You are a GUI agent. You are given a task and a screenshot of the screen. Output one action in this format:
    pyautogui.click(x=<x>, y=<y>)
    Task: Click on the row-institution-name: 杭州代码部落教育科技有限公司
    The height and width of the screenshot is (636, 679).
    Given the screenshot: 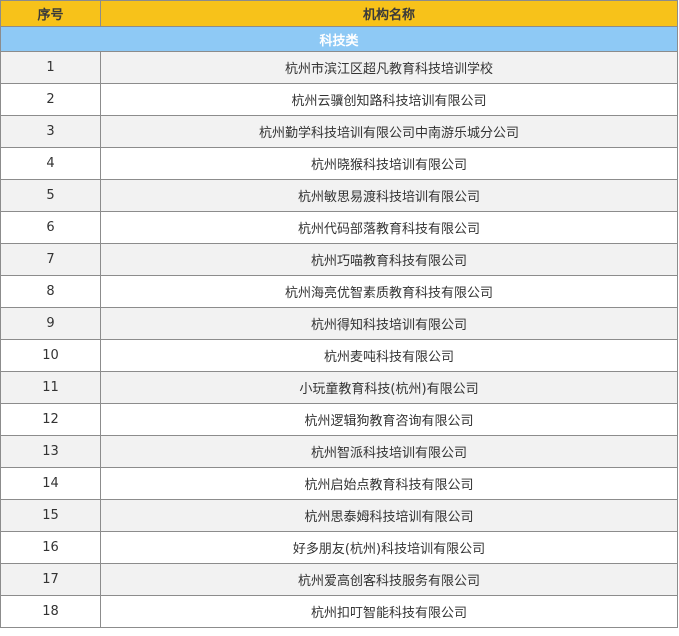 What is the action you would take?
    pyautogui.click(x=389, y=227)
    